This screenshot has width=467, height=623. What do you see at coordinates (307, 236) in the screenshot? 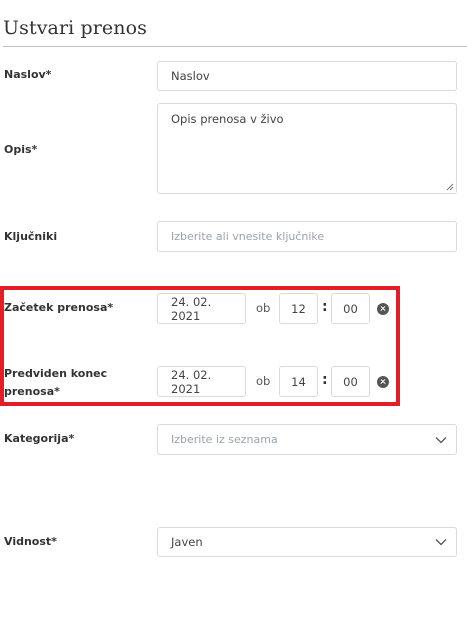
I see `keywords-input: Izberite ali vnesite ključnike` at bounding box center [307, 236].